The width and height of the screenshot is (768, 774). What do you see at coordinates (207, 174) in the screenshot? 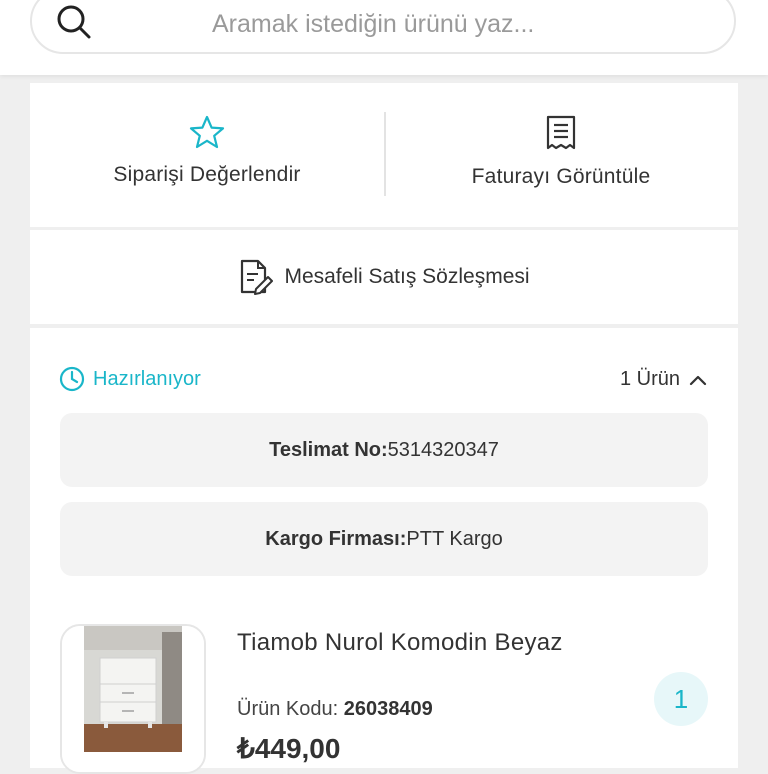
I see `rate-order-label: Siparişi Değerlendir` at bounding box center [207, 174].